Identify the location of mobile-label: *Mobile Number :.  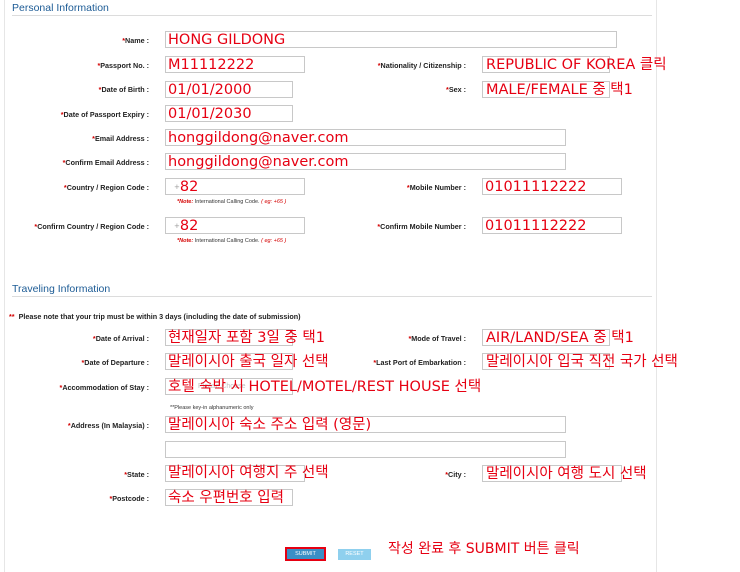
(436, 187).